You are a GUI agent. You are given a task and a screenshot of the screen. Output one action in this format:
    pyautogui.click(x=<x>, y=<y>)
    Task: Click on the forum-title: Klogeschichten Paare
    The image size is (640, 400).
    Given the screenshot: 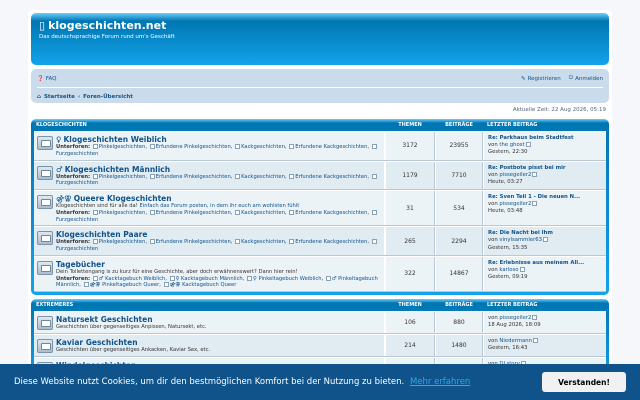 What is the action you would take?
    pyautogui.click(x=219, y=234)
    